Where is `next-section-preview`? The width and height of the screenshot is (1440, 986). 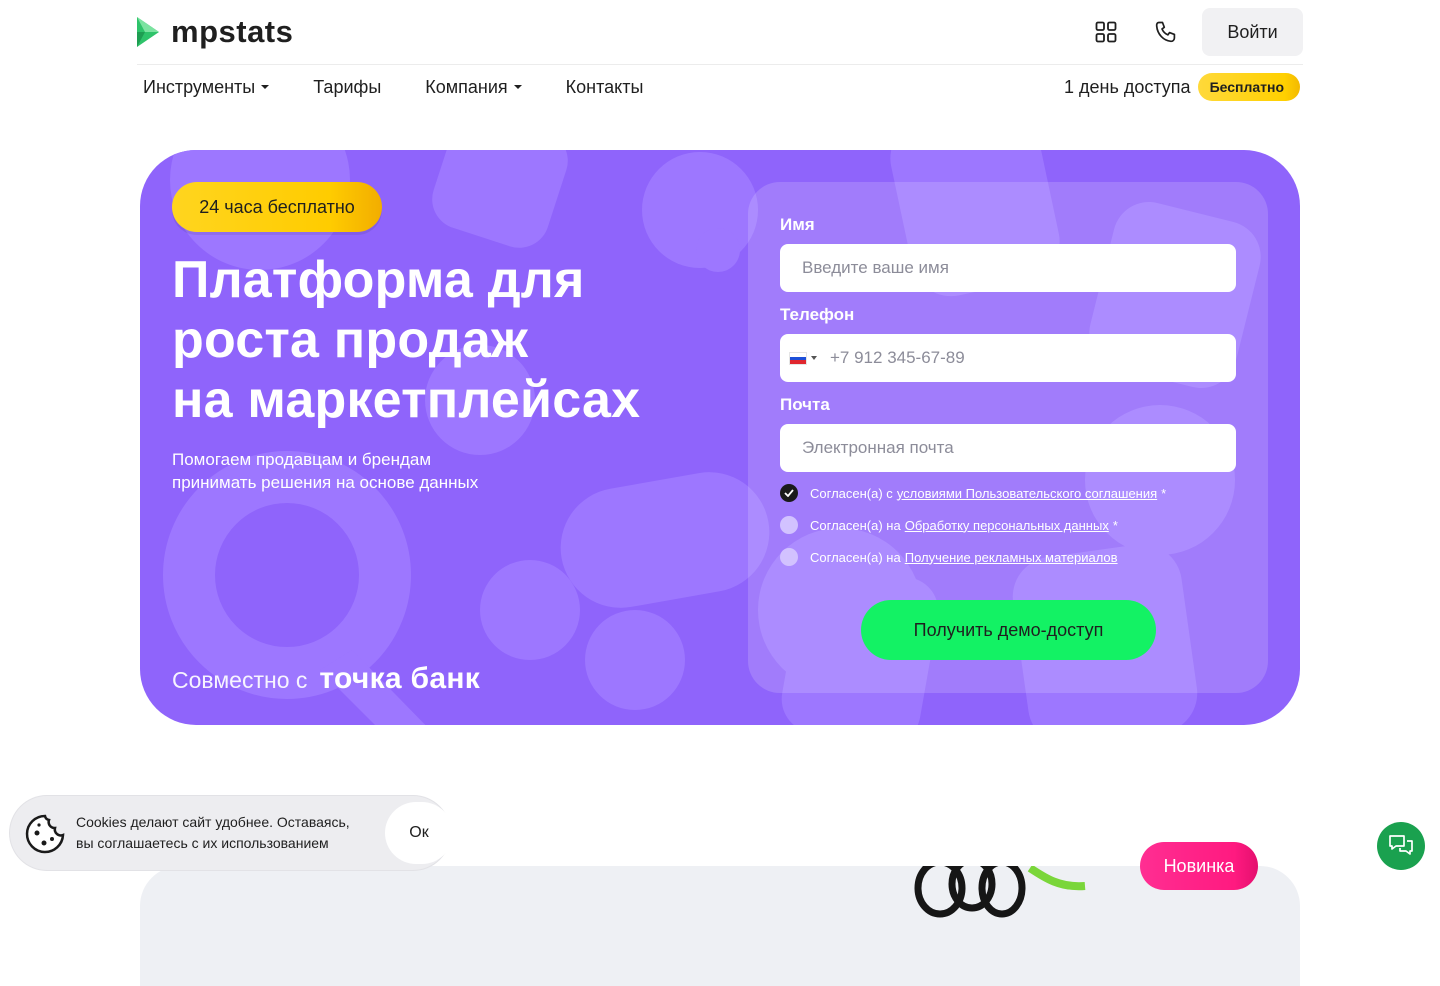 next-section-preview is located at coordinates (720, 926).